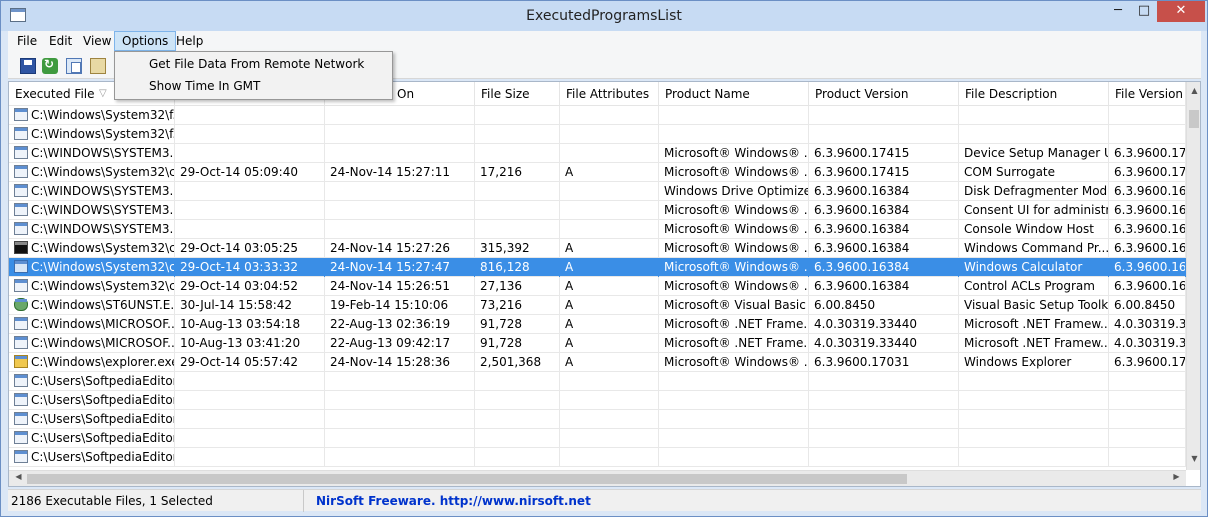  I want to click on horizontal-scrollbar: ◀ ▶, so click(597, 478).